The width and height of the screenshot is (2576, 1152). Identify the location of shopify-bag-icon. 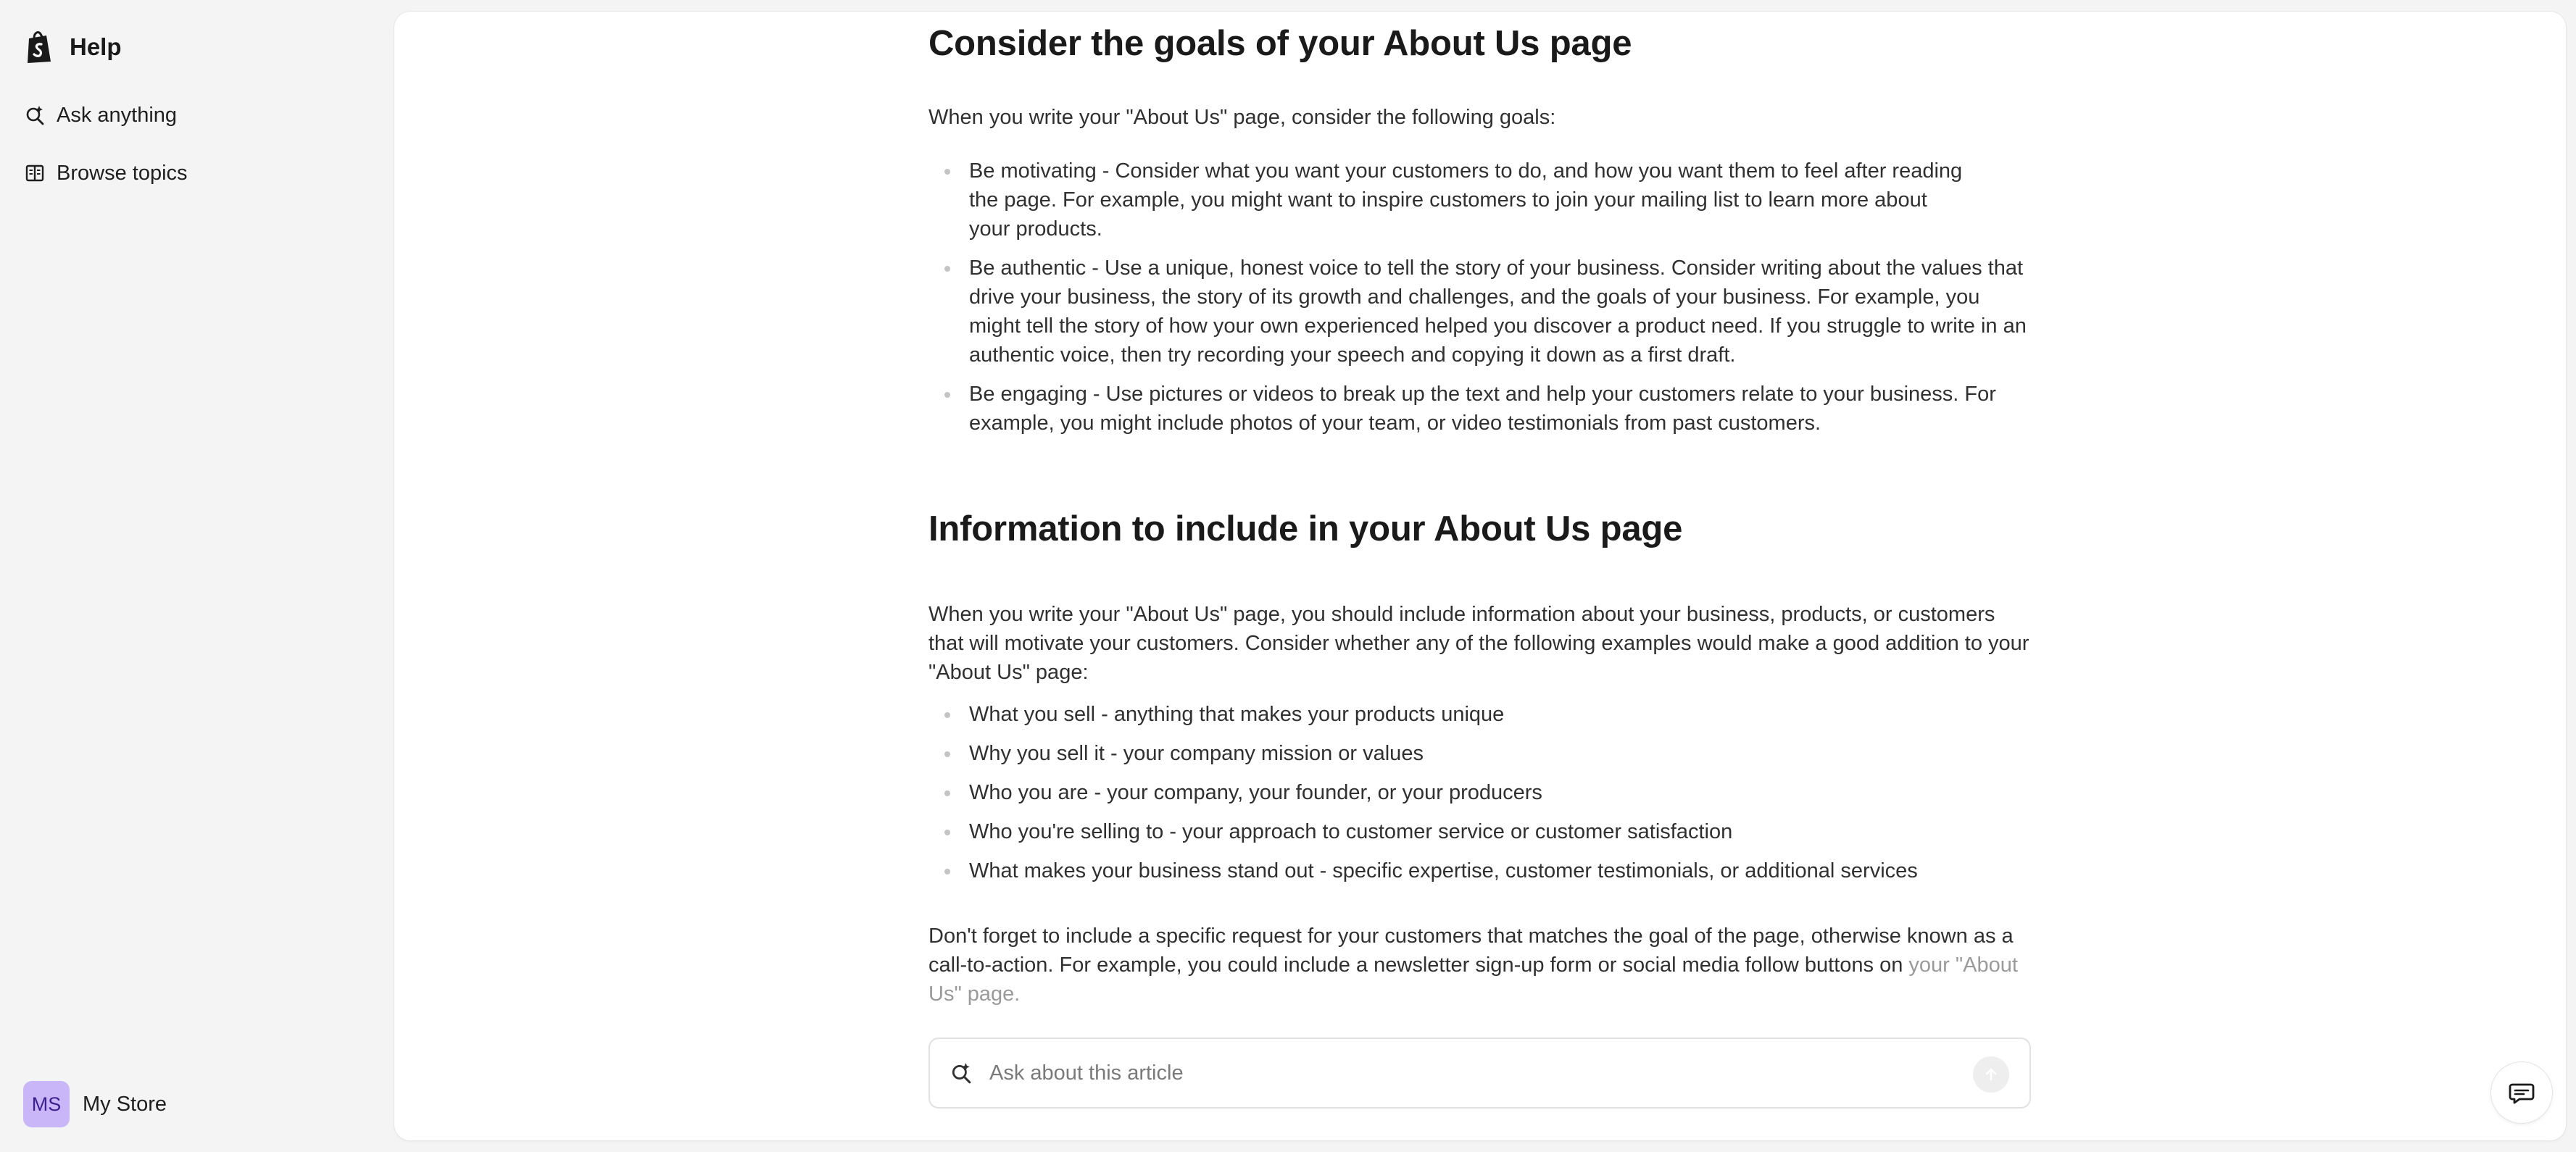
(39, 47).